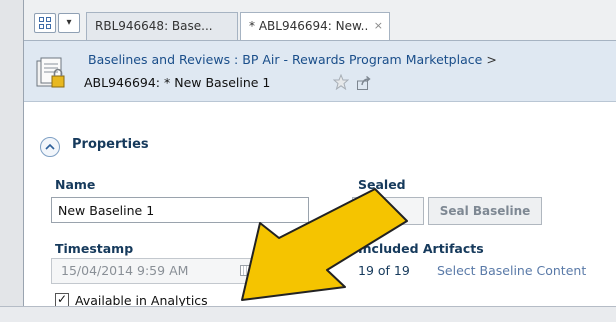 The width and height of the screenshot is (616, 322). I want to click on name-label: Name, so click(75, 184).